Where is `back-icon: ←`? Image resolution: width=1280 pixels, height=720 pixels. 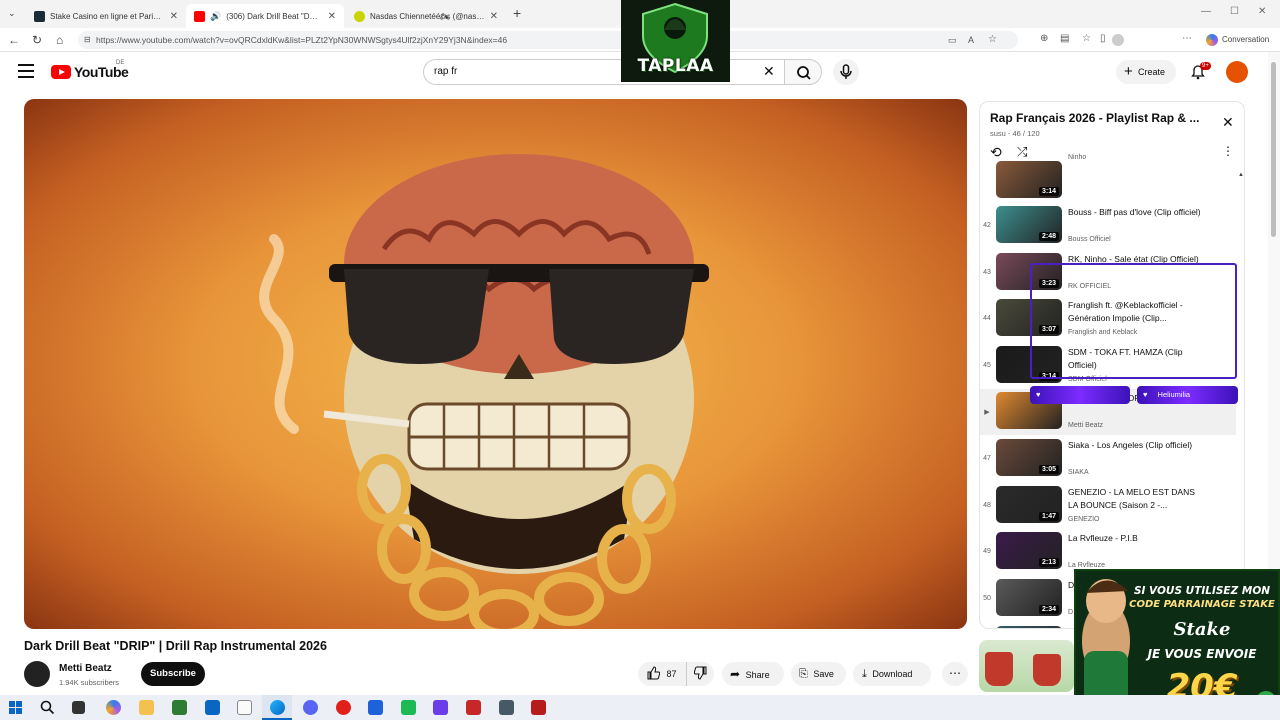
back-icon: ← is located at coordinates (14, 40).